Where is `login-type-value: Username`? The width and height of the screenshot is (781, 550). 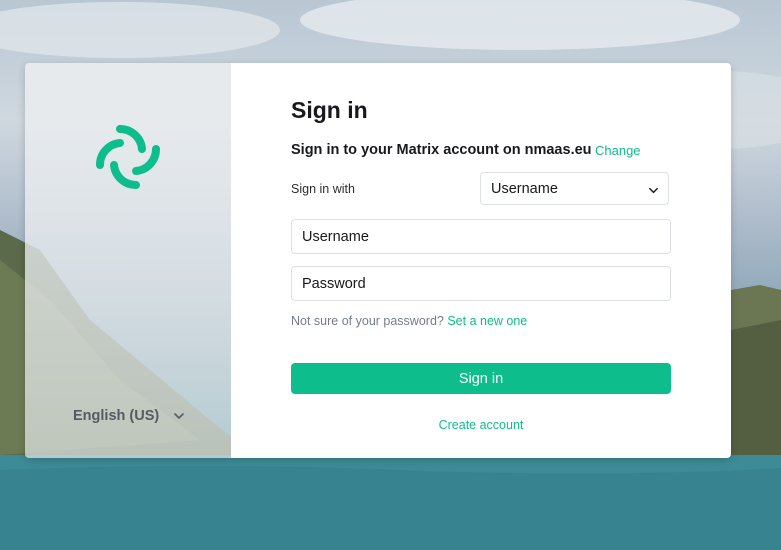 login-type-value: Username is located at coordinates (524, 189).